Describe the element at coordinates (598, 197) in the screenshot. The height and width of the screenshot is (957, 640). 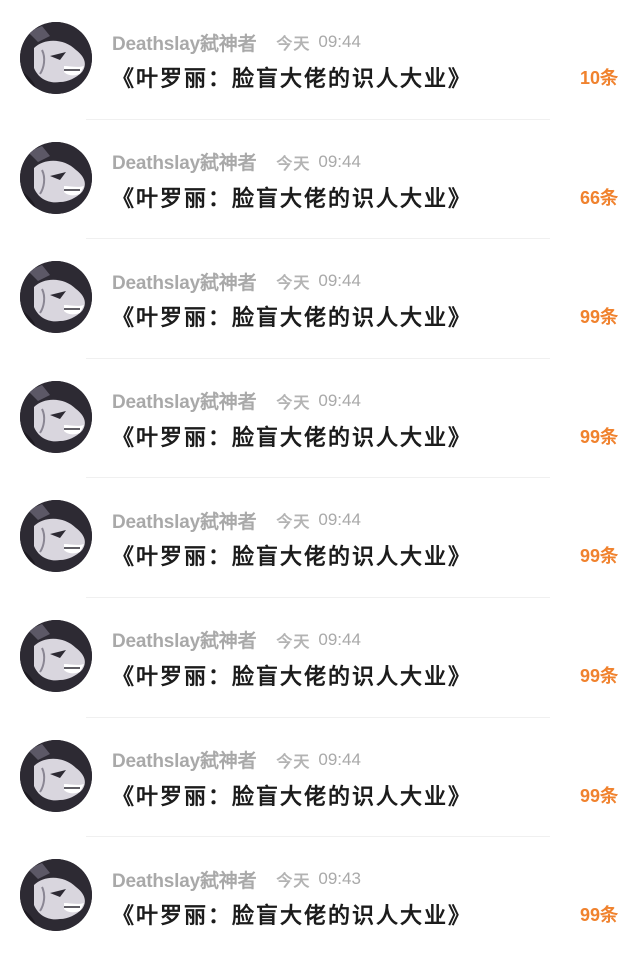
I see `message-count-badge: 66条` at that location.